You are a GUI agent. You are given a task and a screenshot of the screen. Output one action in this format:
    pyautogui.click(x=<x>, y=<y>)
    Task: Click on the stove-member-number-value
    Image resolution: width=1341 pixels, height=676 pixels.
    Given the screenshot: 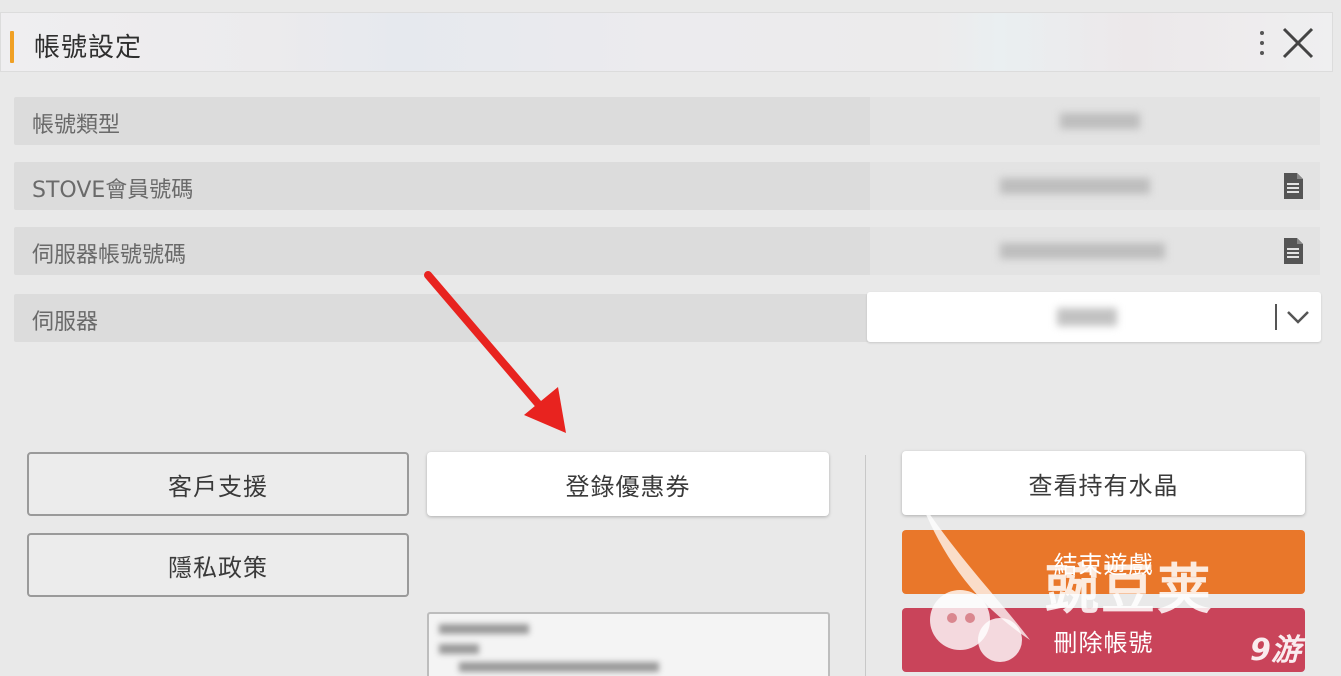 What is the action you would take?
    pyautogui.click(x=1095, y=186)
    